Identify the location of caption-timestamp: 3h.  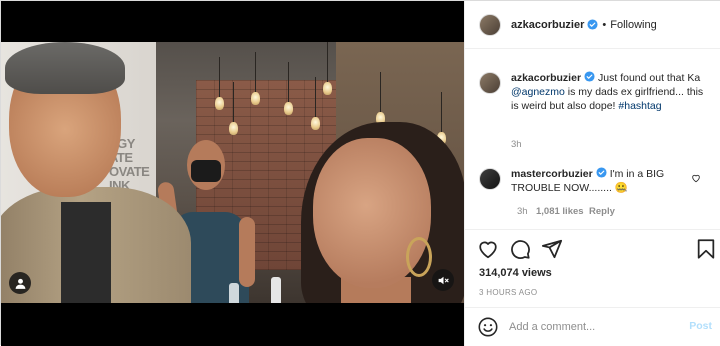
(516, 144).